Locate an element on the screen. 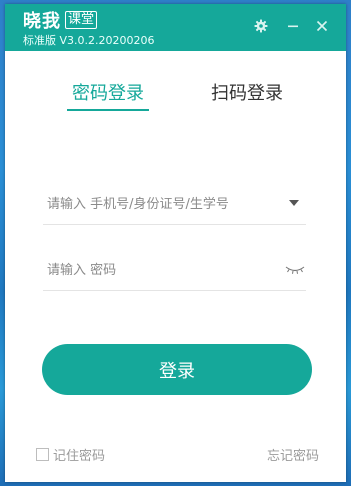 This screenshot has width=351, height=486. account-input is located at coordinates (157, 204).